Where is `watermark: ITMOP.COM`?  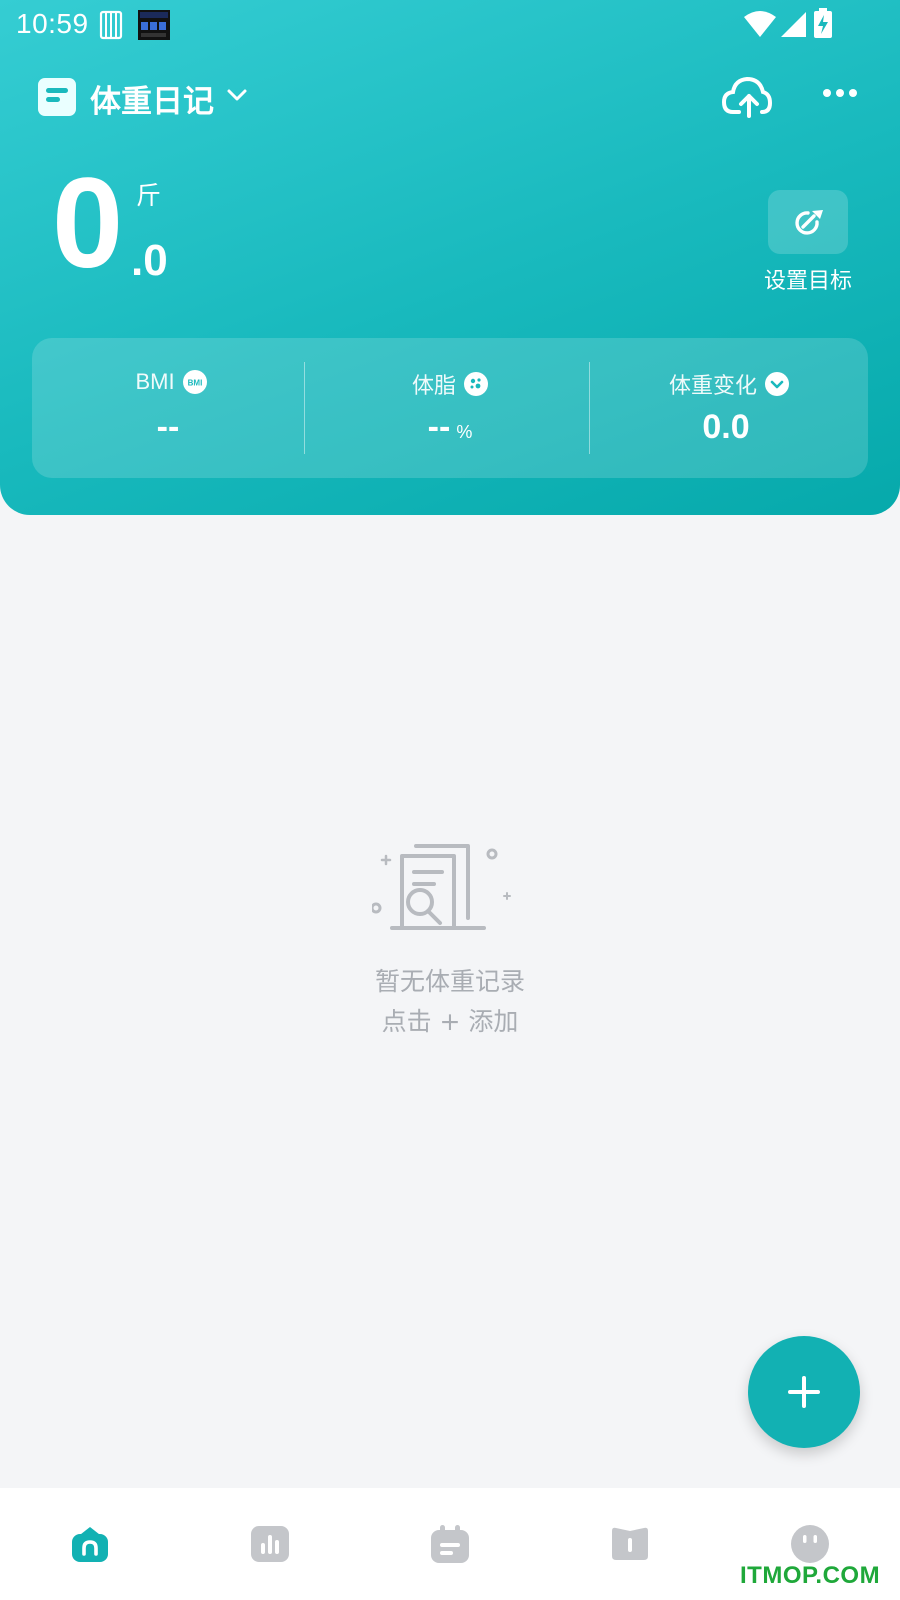
watermark: ITMOP.COM is located at coordinates (810, 1575).